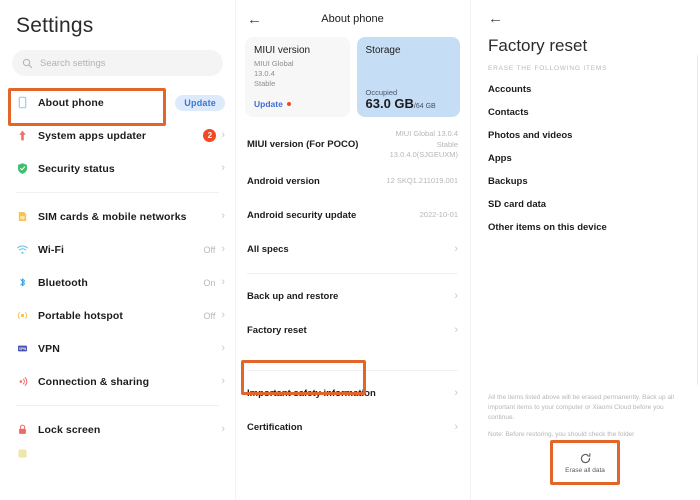 The width and height of the screenshot is (700, 500). Describe the element at coordinates (585, 457) in the screenshot. I see `reset-circle-icon` at that location.